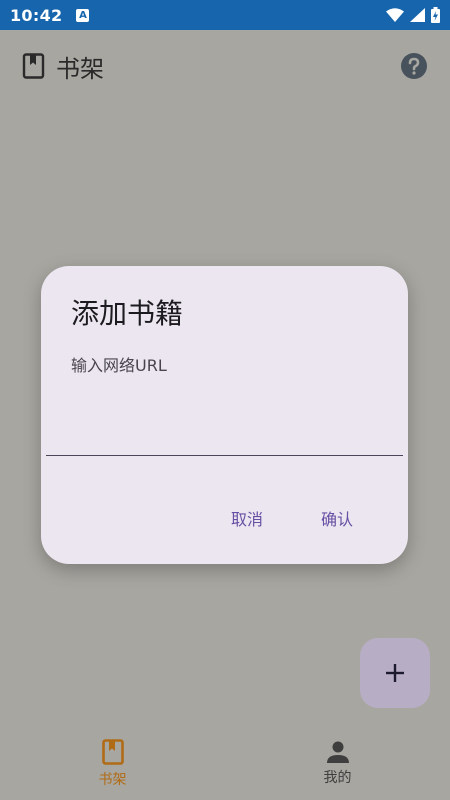 This screenshot has width=450, height=800. Describe the element at coordinates (80, 68) in the screenshot. I see `page-title: 书架` at that location.